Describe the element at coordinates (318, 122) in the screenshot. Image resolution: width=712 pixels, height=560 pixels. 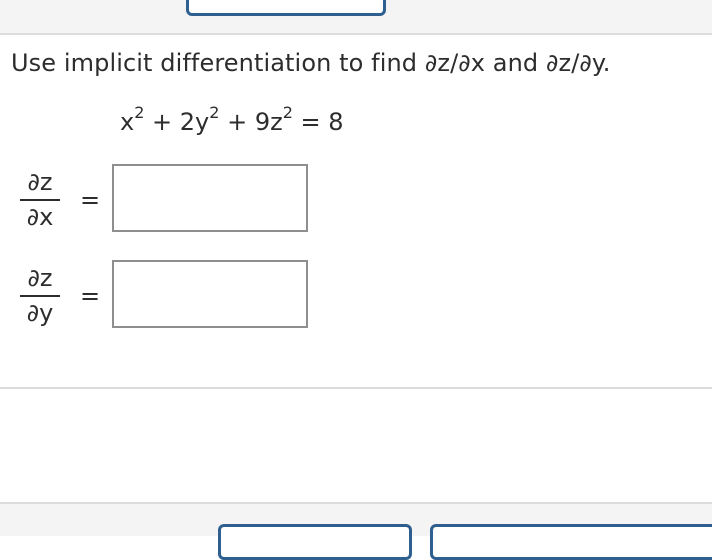
I see `equation-rhs: = 8` at that location.